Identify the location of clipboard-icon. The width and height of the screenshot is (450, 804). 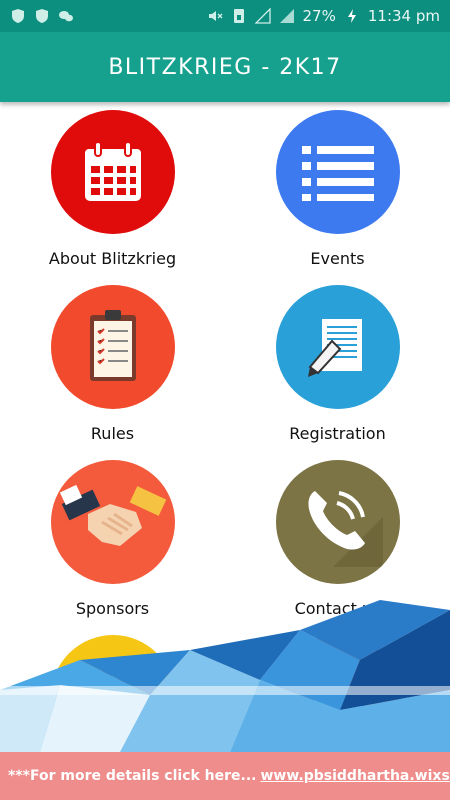
(113, 347).